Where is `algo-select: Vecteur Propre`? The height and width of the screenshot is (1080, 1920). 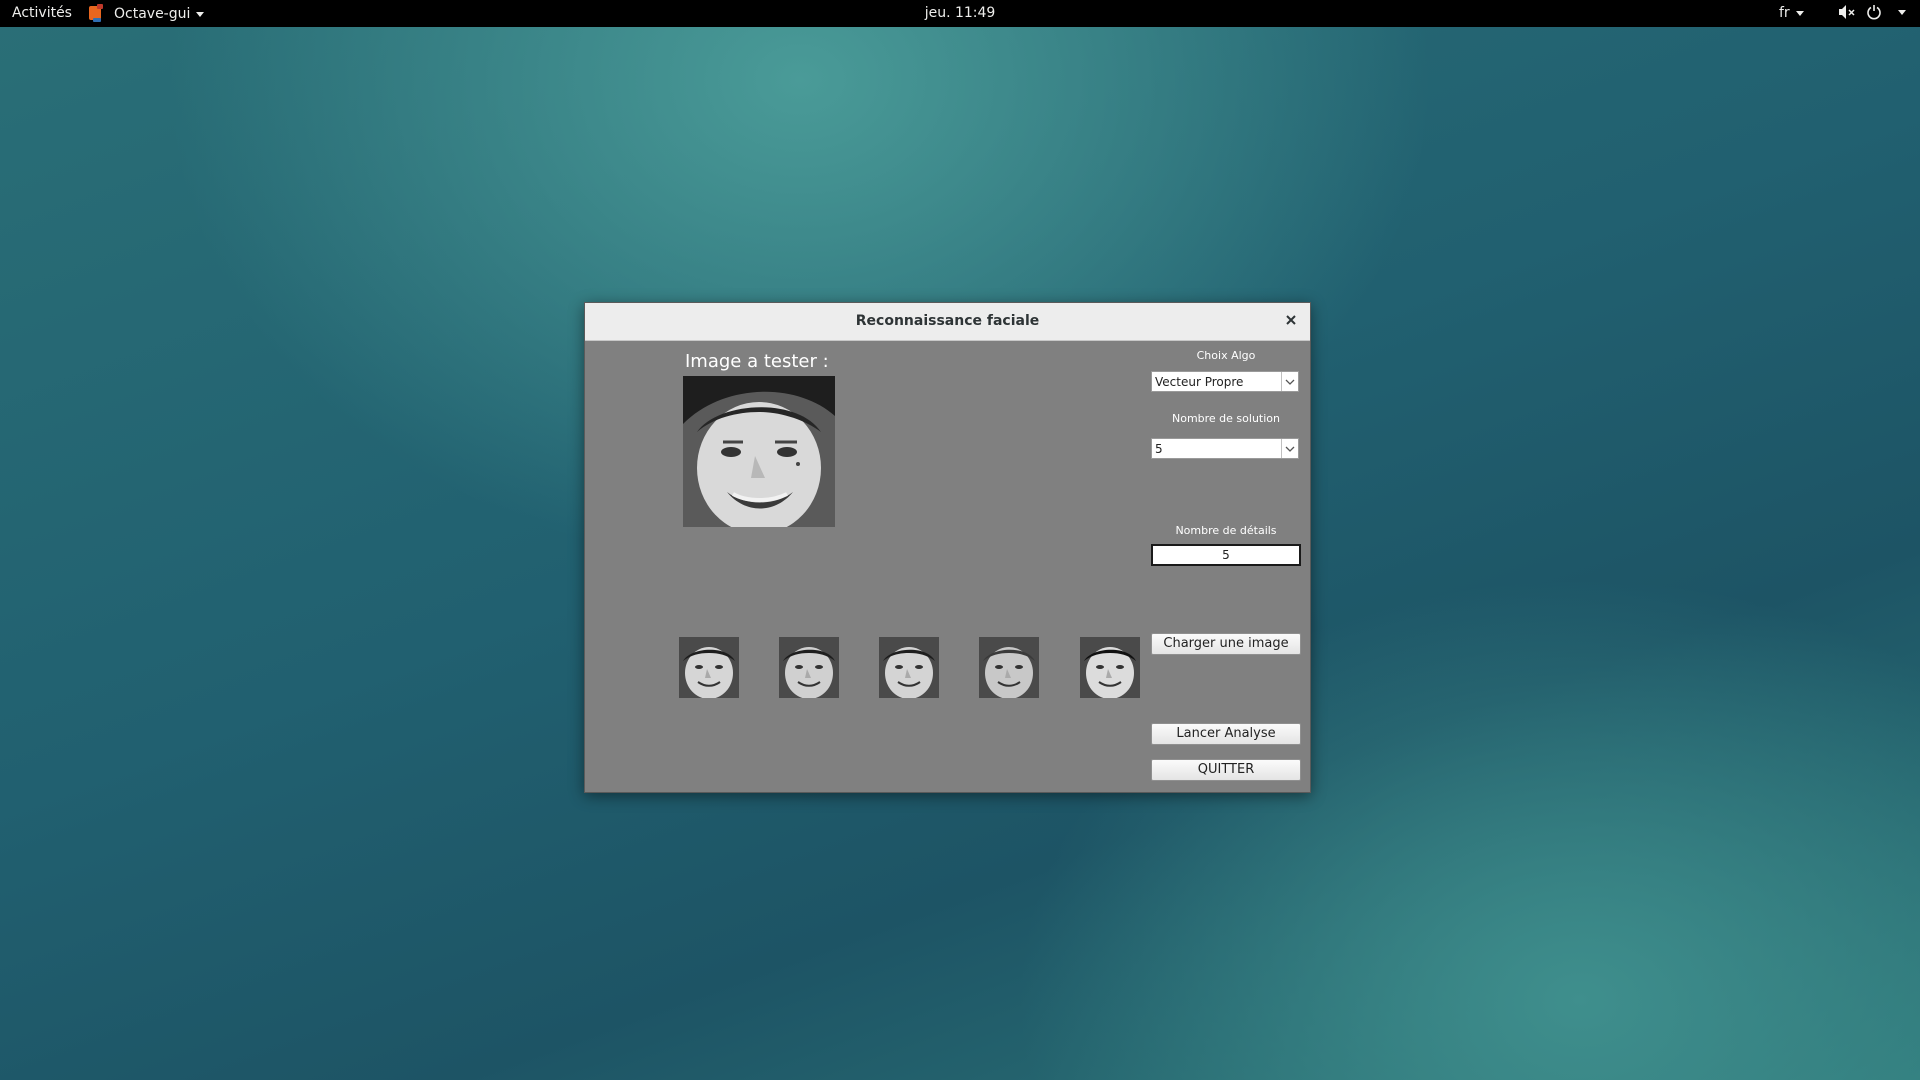 algo-select: Vecteur Propre is located at coordinates (1225, 381).